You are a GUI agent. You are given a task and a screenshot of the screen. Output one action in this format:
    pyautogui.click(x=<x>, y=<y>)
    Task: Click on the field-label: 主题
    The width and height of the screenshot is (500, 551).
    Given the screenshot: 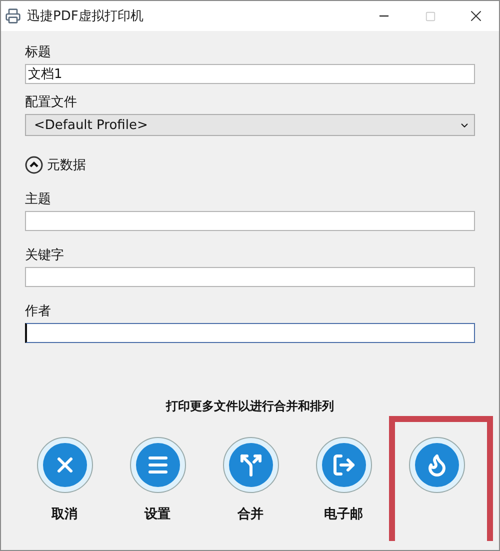 What is the action you would take?
    pyautogui.click(x=38, y=199)
    